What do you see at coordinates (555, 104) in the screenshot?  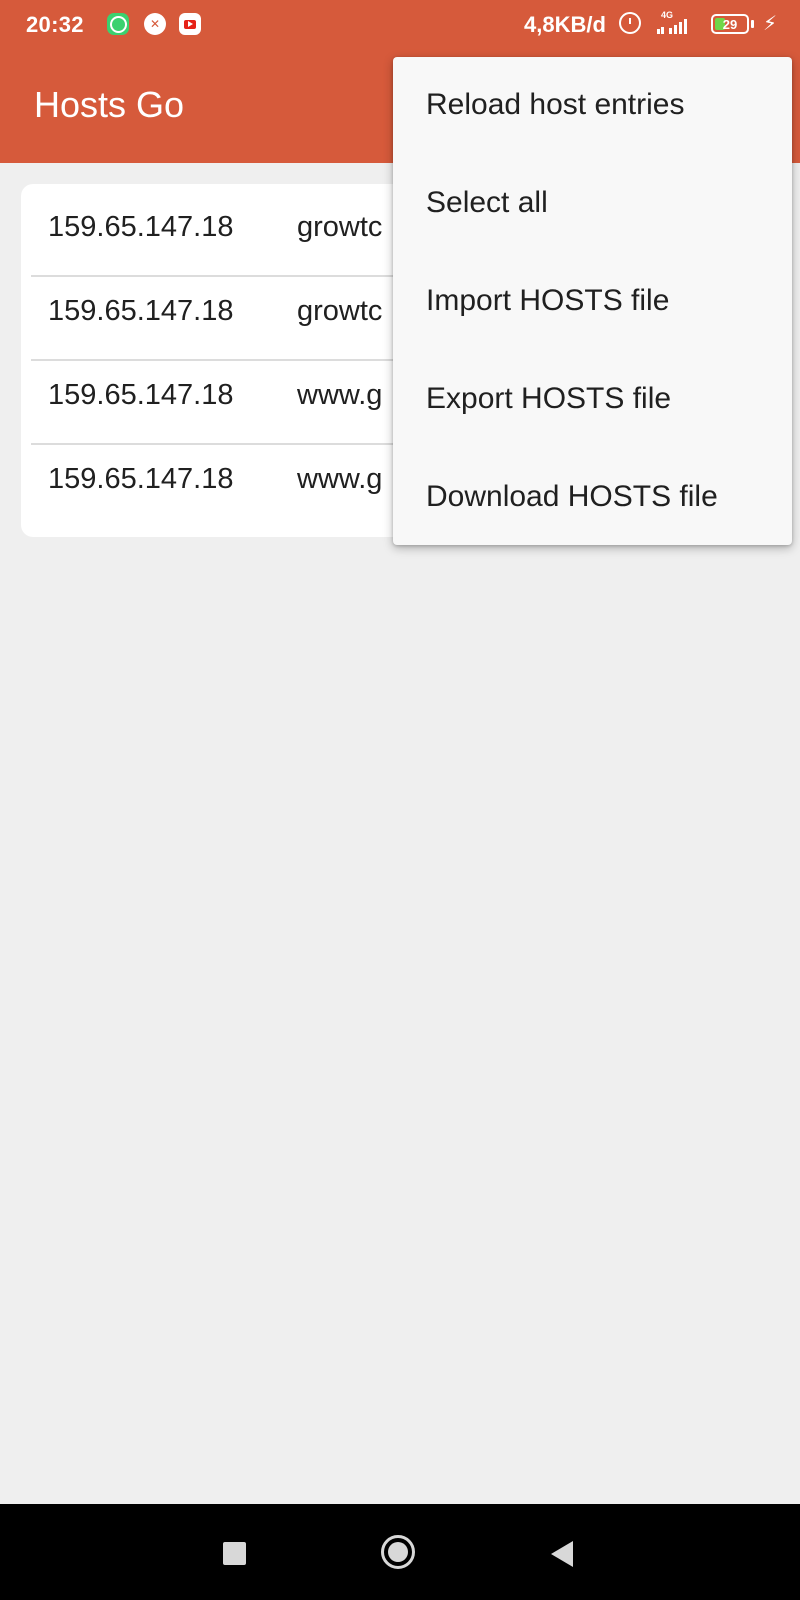 I see `menu-item-label: Reload host entries` at bounding box center [555, 104].